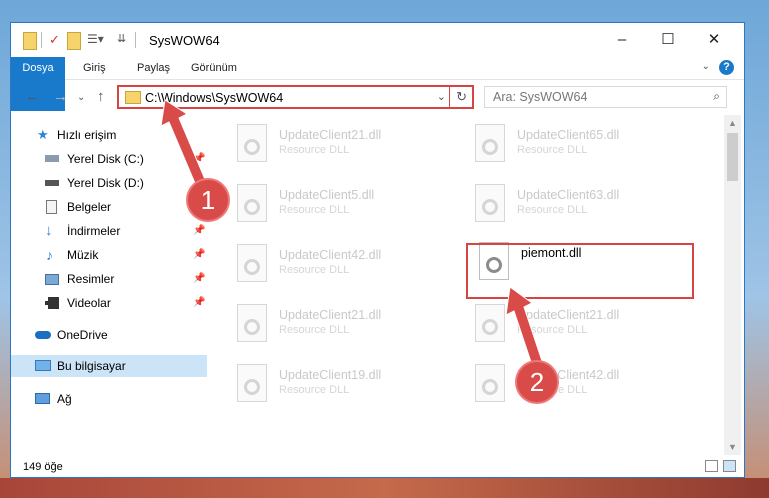  Describe the element at coordinates (89, 207) in the screenshot. I see `sidebar-item-label: Belgeler` at that location.